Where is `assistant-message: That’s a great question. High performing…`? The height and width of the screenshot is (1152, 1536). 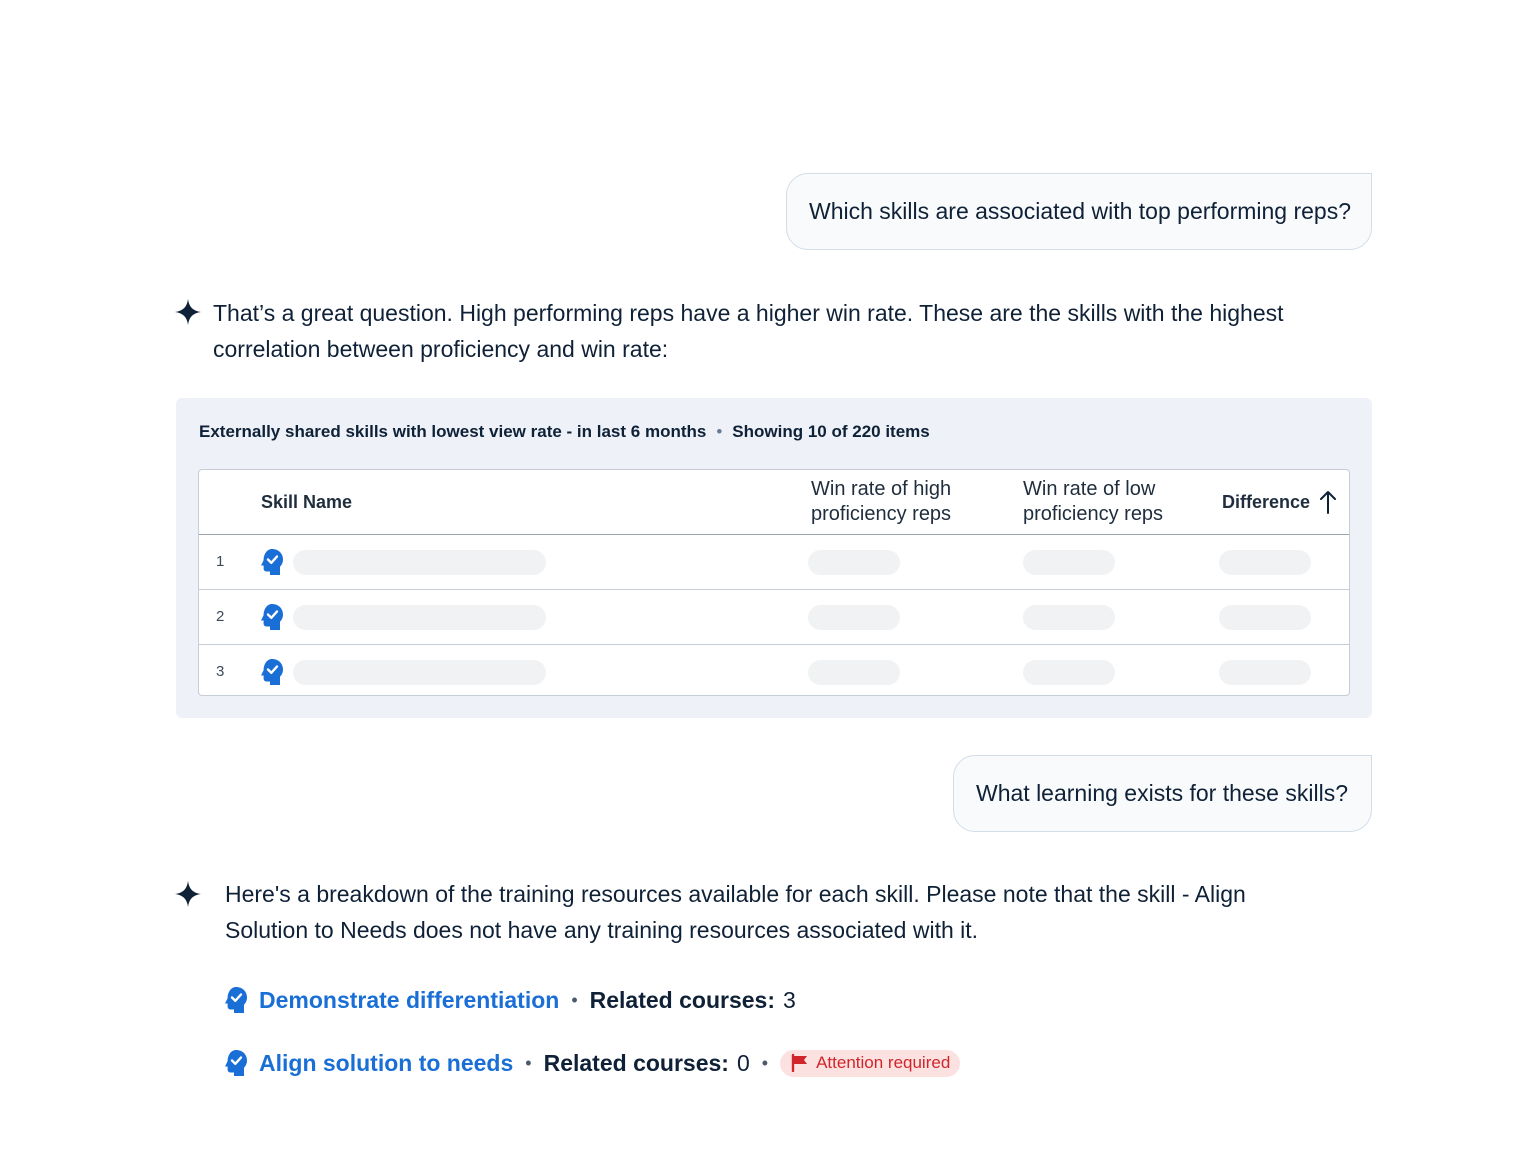 assistant-message: That’s a great question. High performing… is located at coordinates (748, 331).